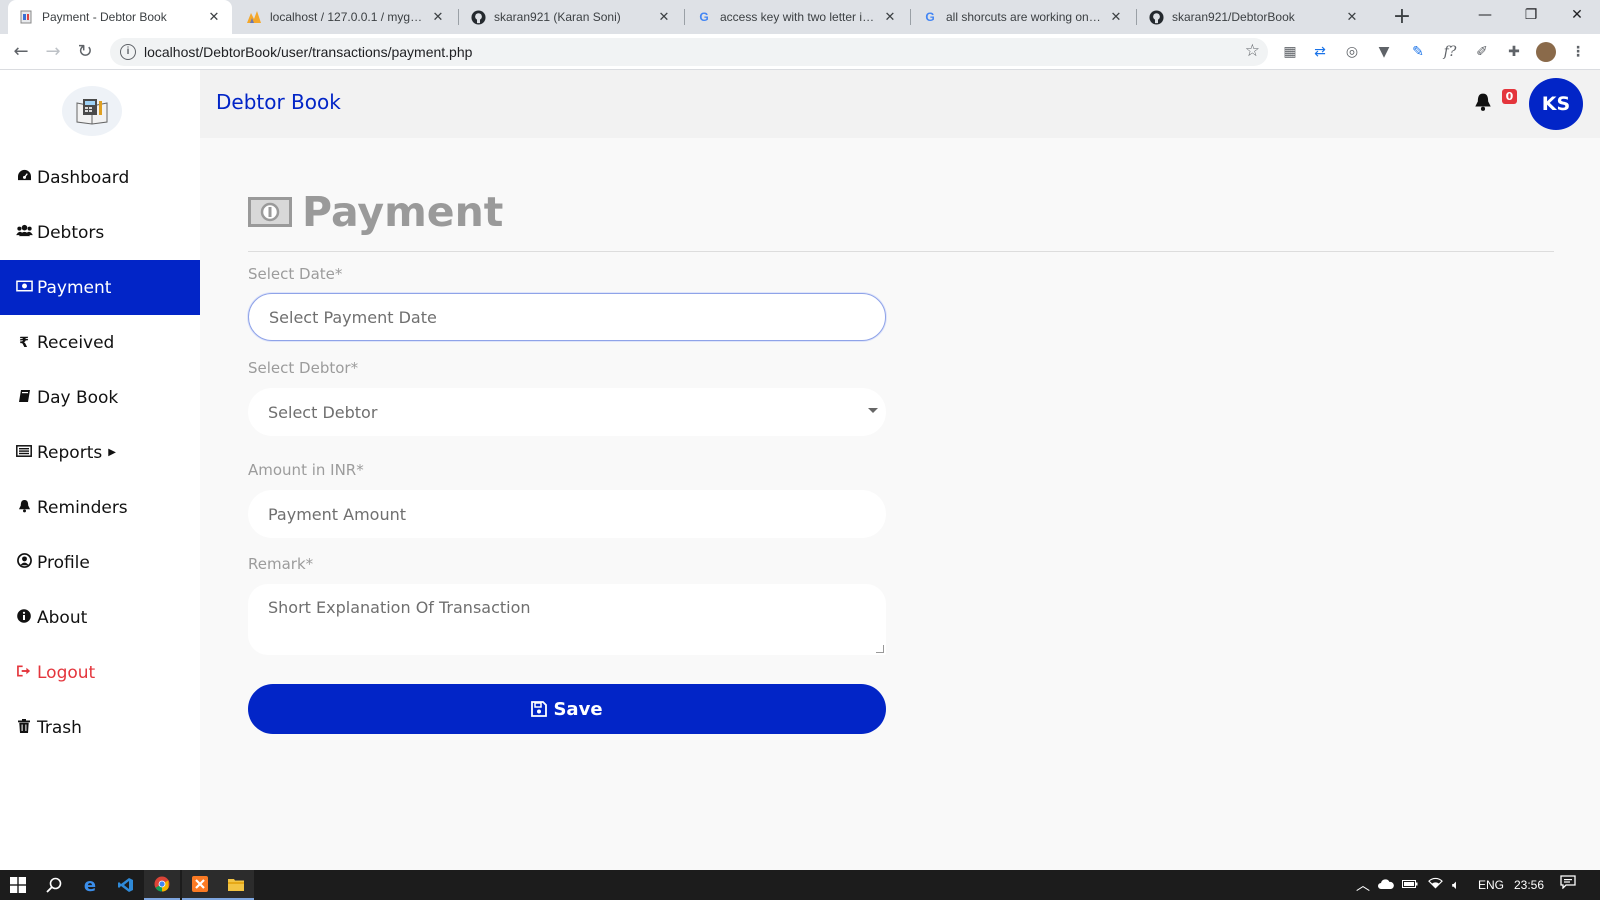  What do you see at coordinates (1252, 51) in the screenshot?
I see `bookmark-star-icon: ☆` at bounding box center [1252, 51].